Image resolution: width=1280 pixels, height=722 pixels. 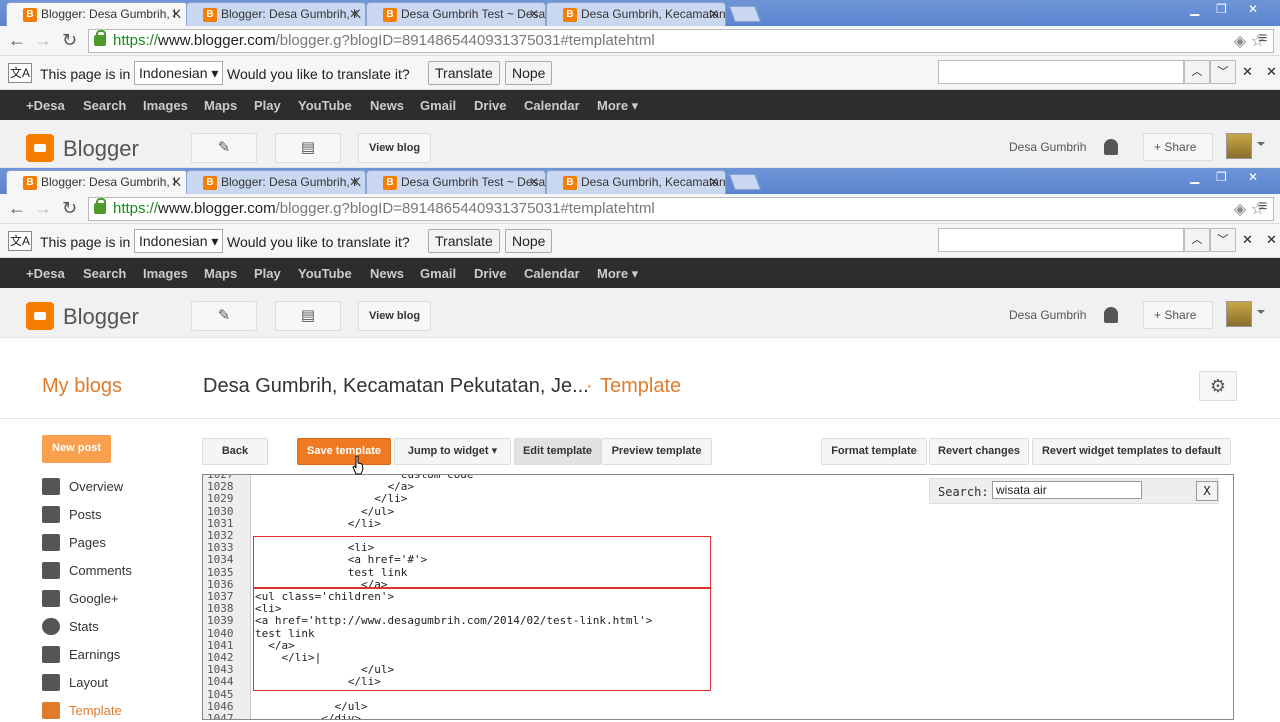 I want to click on preview-template-button: Preview template, so click(x=656, y=451).